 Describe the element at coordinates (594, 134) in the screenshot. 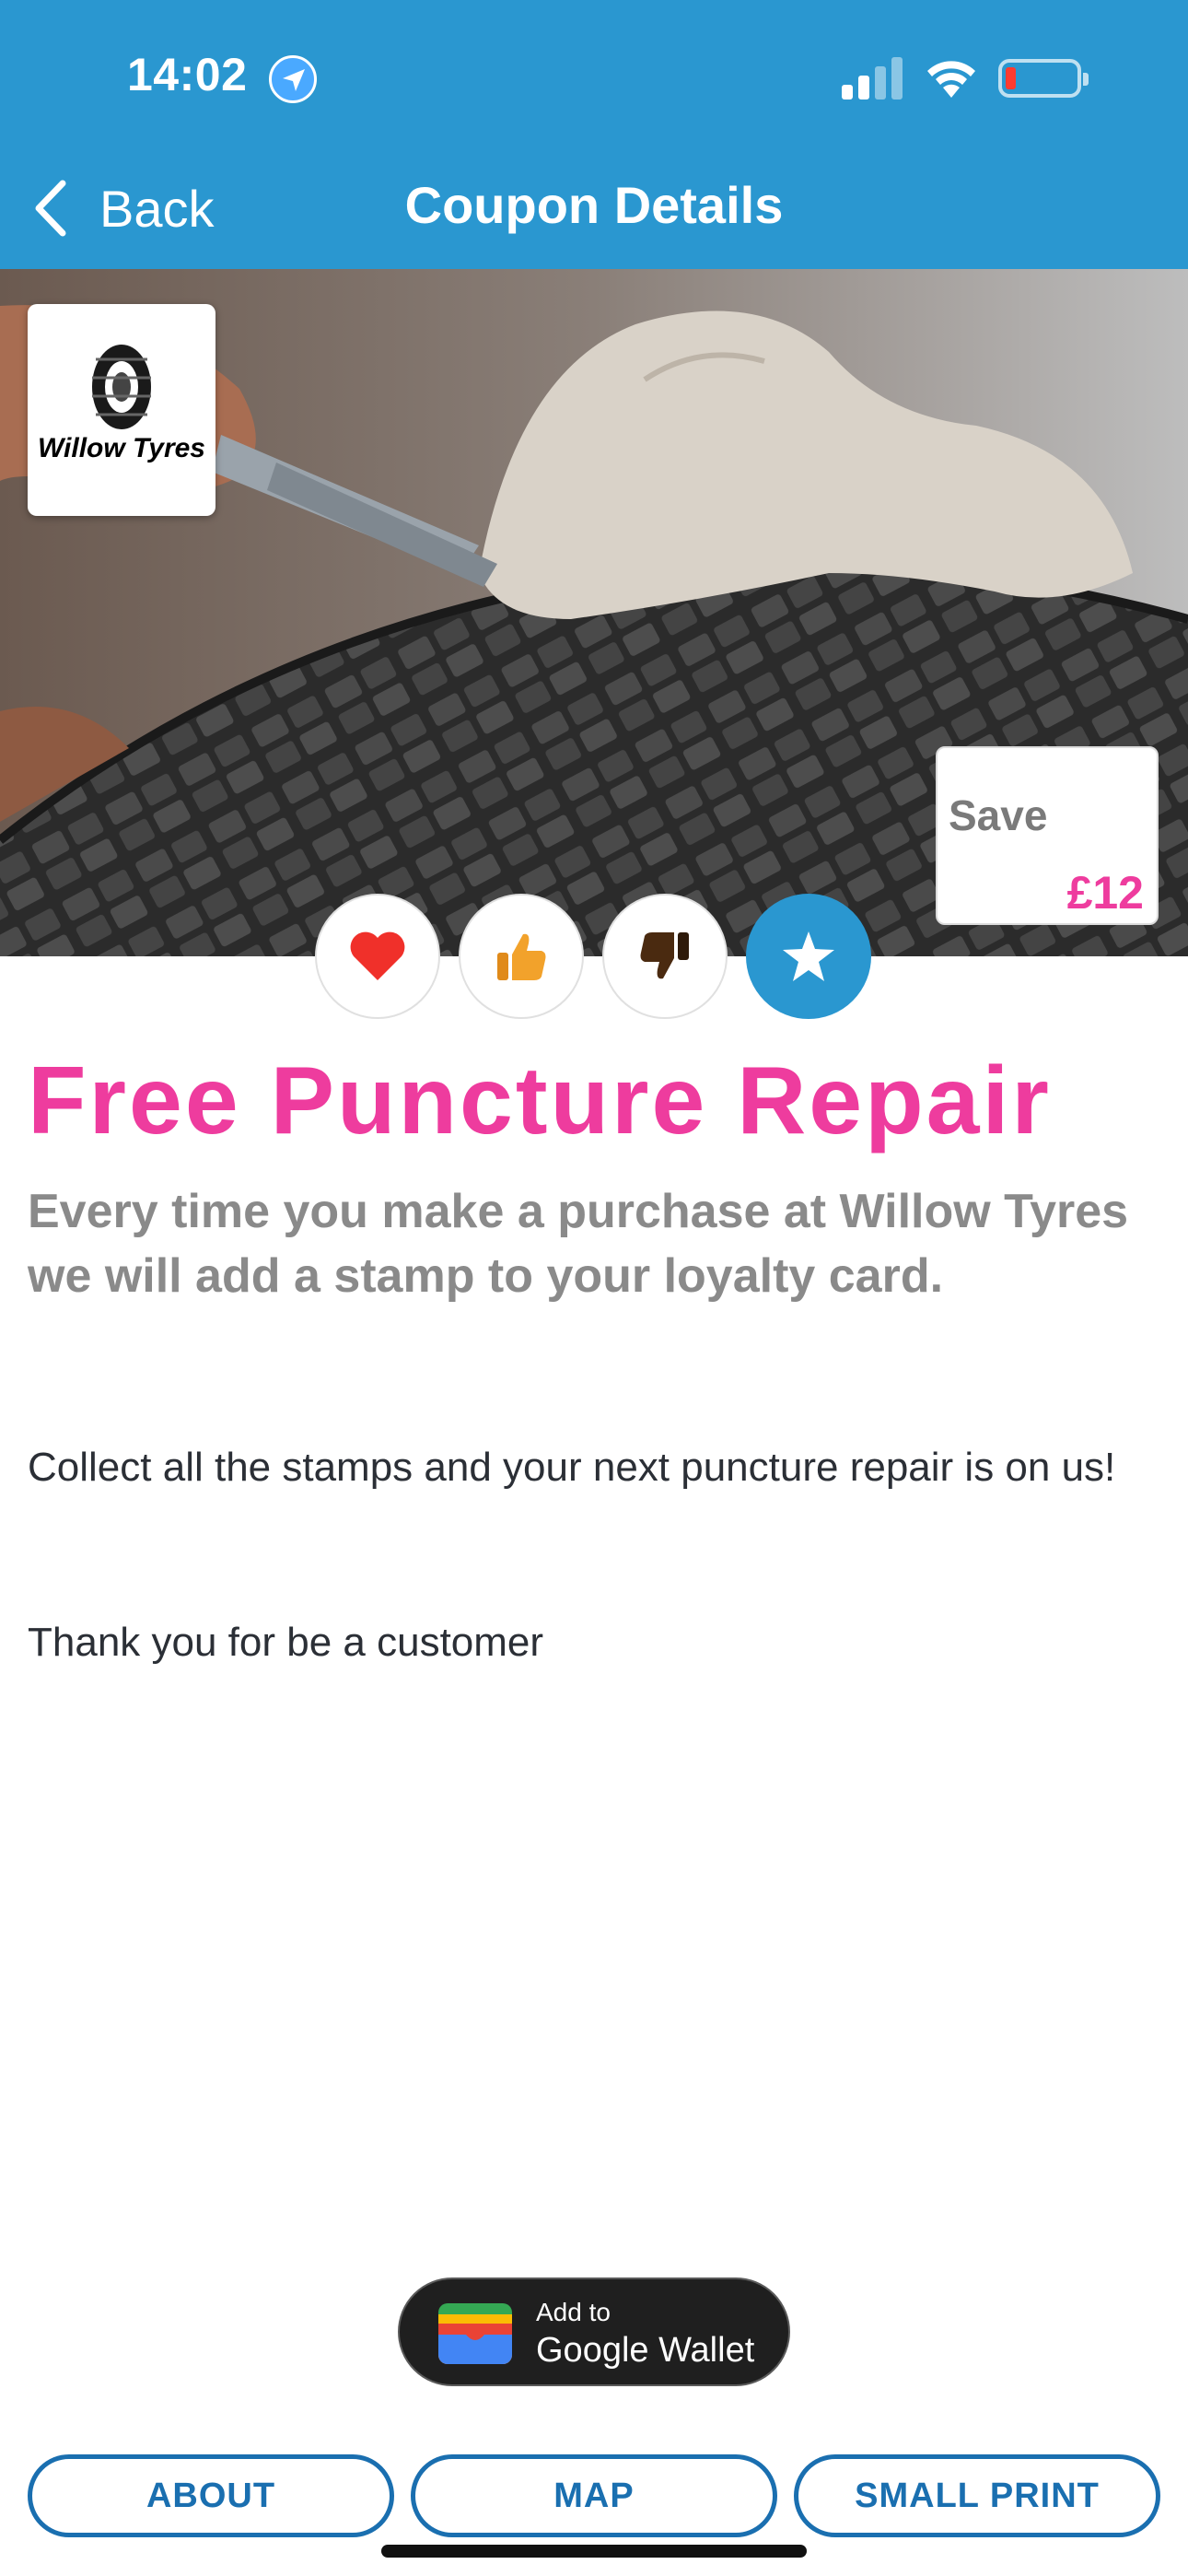

I see `header: 14:02 Back Coupon Details` at that location.